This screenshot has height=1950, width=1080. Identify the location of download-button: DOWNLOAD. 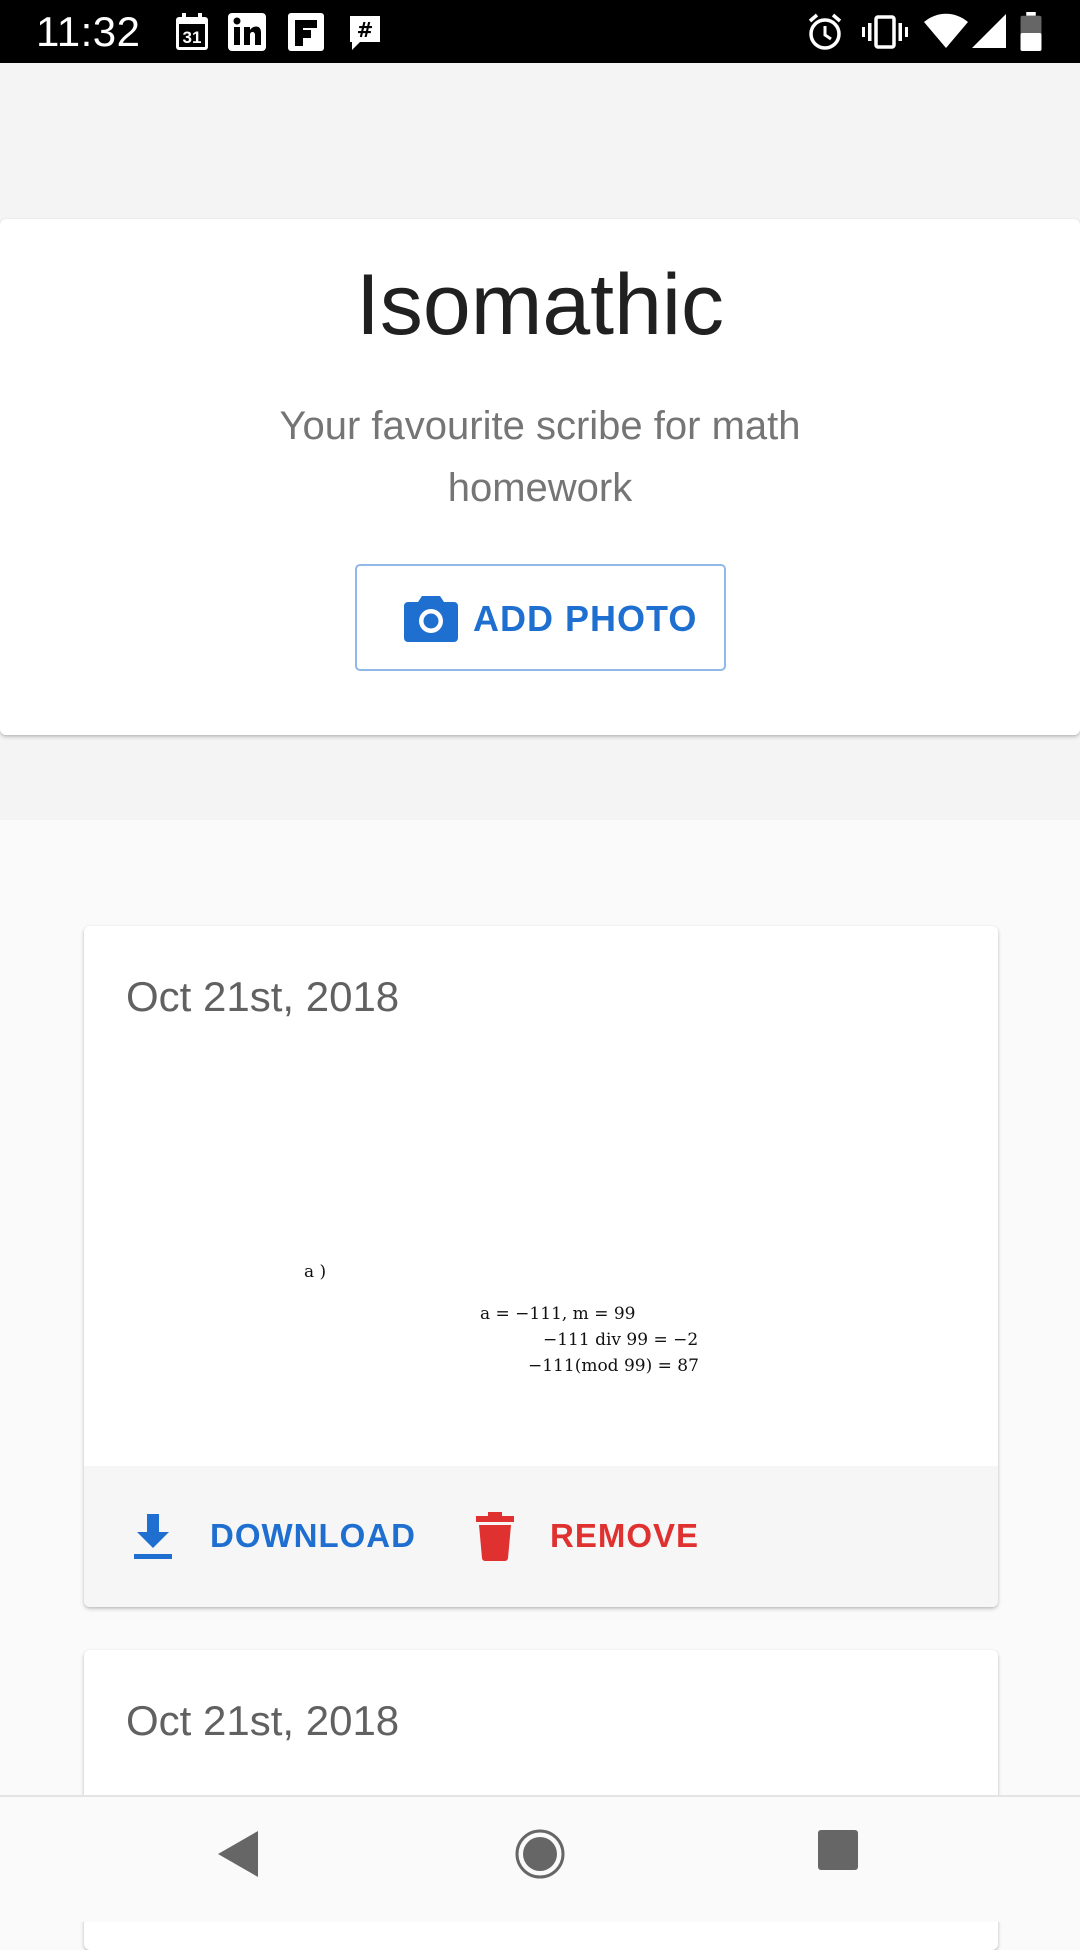
(290, 1536).